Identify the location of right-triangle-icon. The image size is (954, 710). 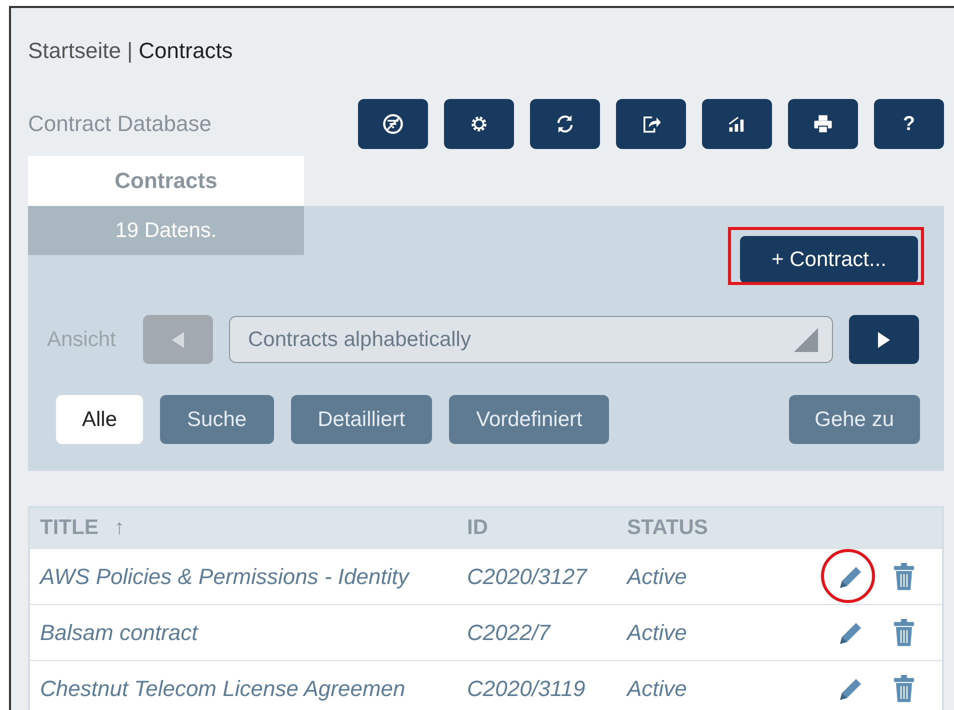
(884, 339).